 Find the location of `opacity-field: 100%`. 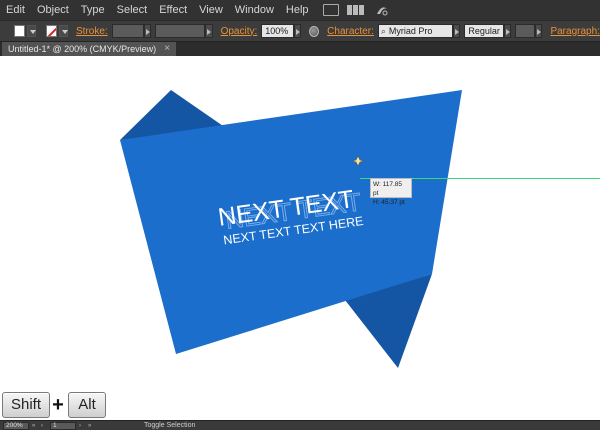

opacity-field: 100% is located at coordinates (277, 31).